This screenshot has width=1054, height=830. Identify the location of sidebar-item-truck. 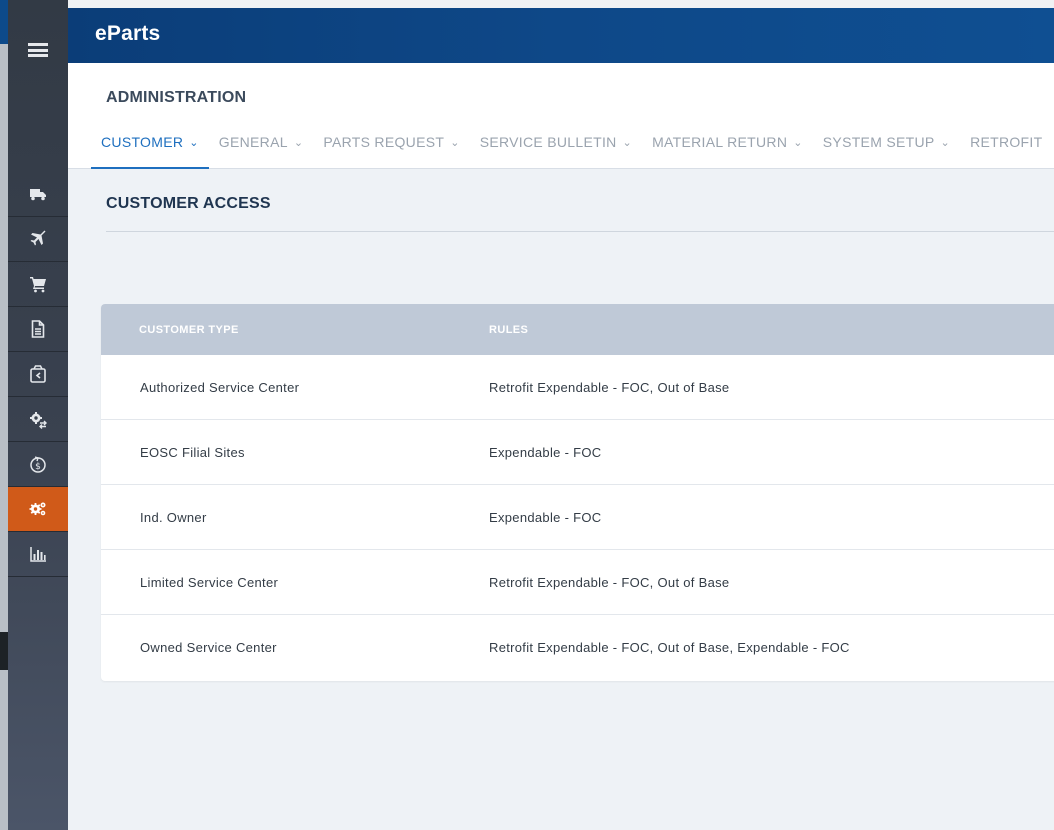
(38, 194).